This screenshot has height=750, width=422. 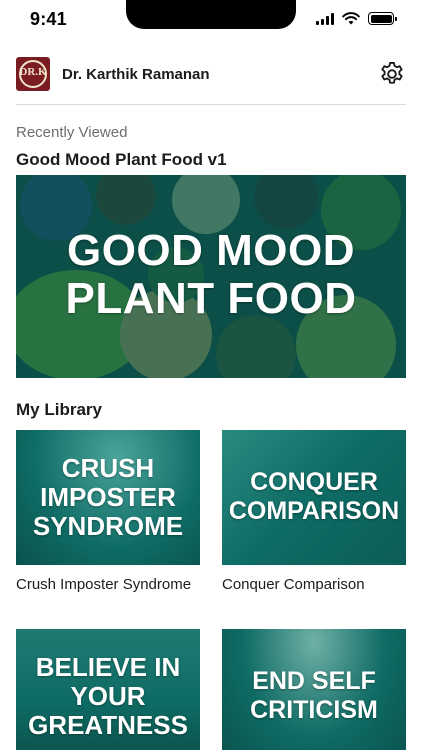 I want to click on recently-viewed-label: Recently Viewed, so click(x=72, y=132).